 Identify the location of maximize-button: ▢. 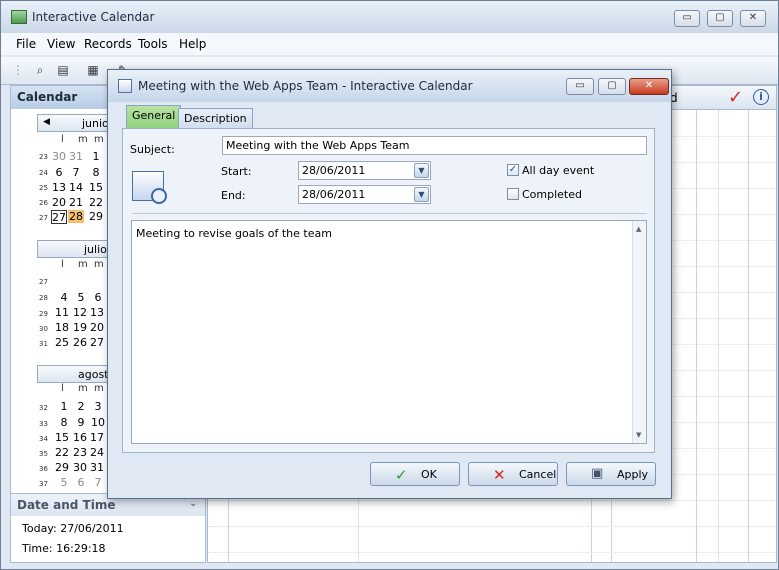
(720, 18).